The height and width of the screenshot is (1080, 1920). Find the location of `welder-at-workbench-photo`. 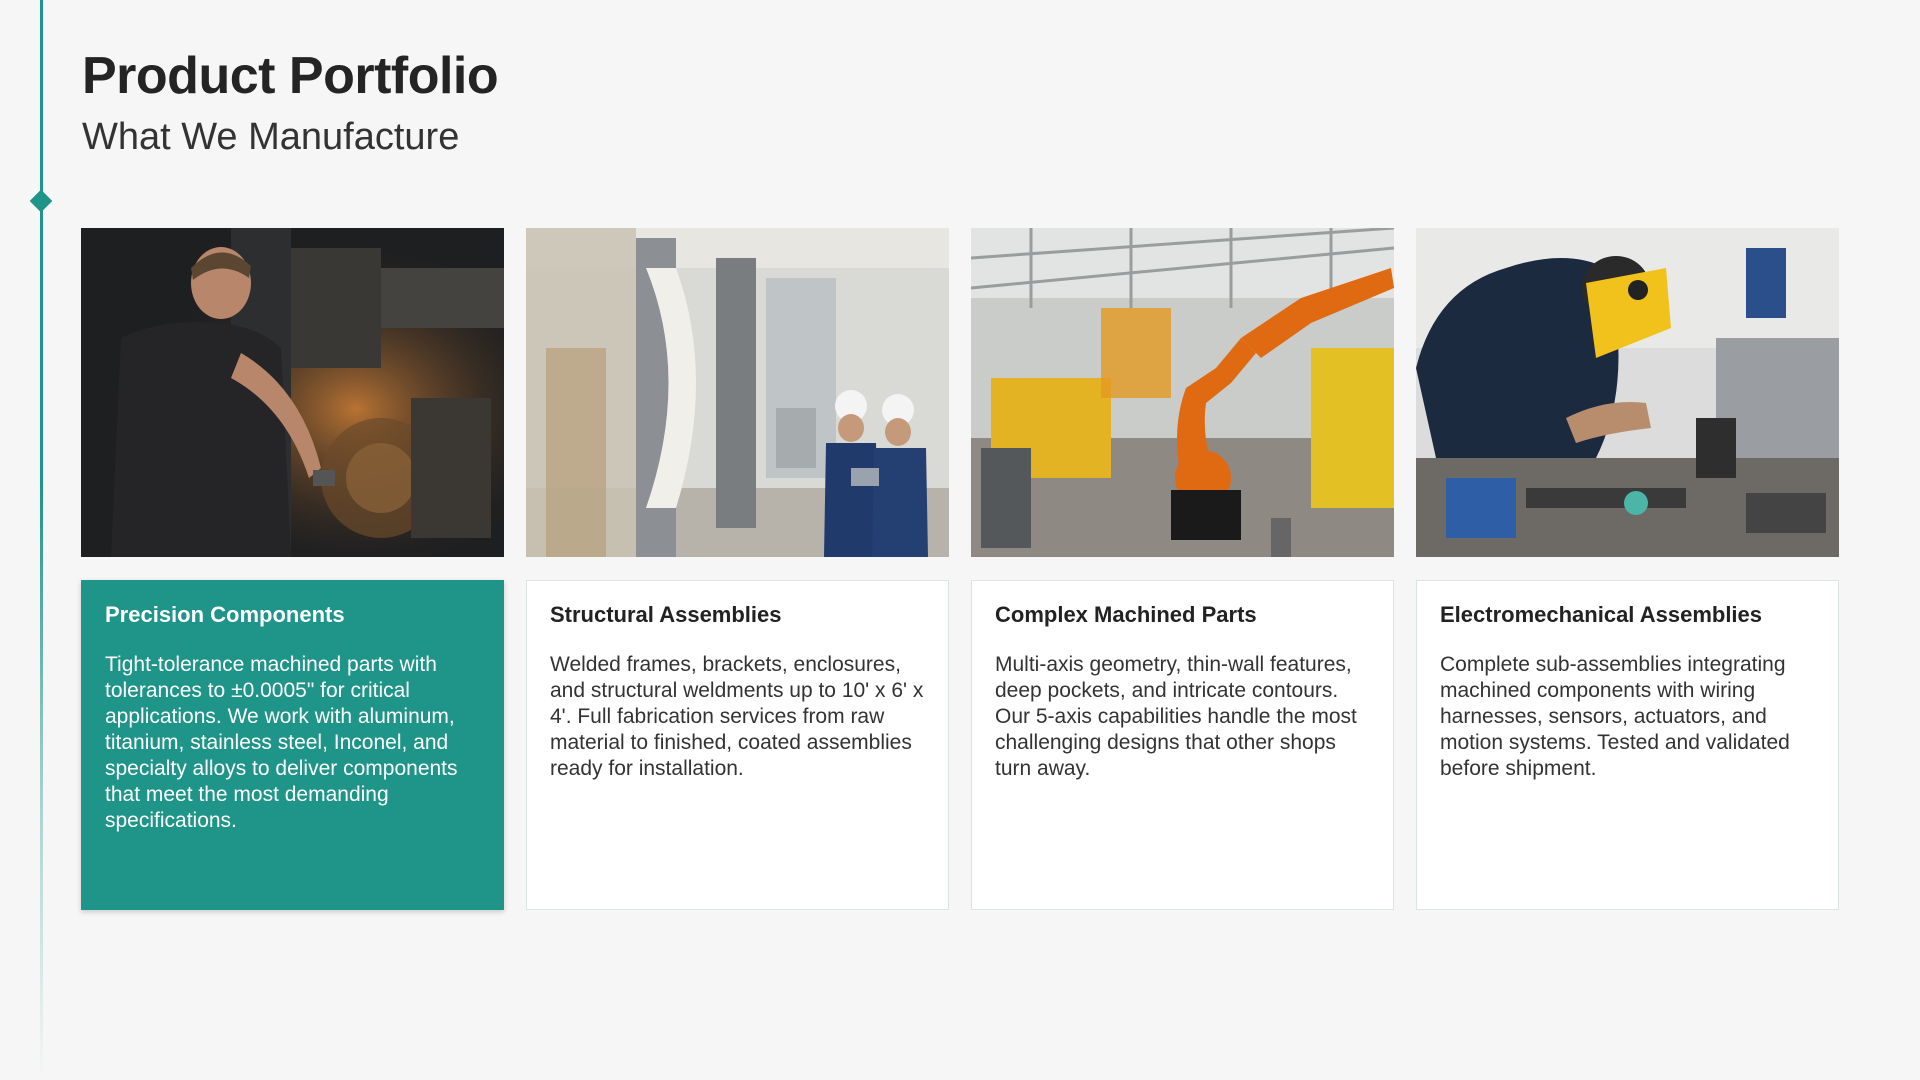

welder-at-workbench-photo is located at coordinates (1627, 392).